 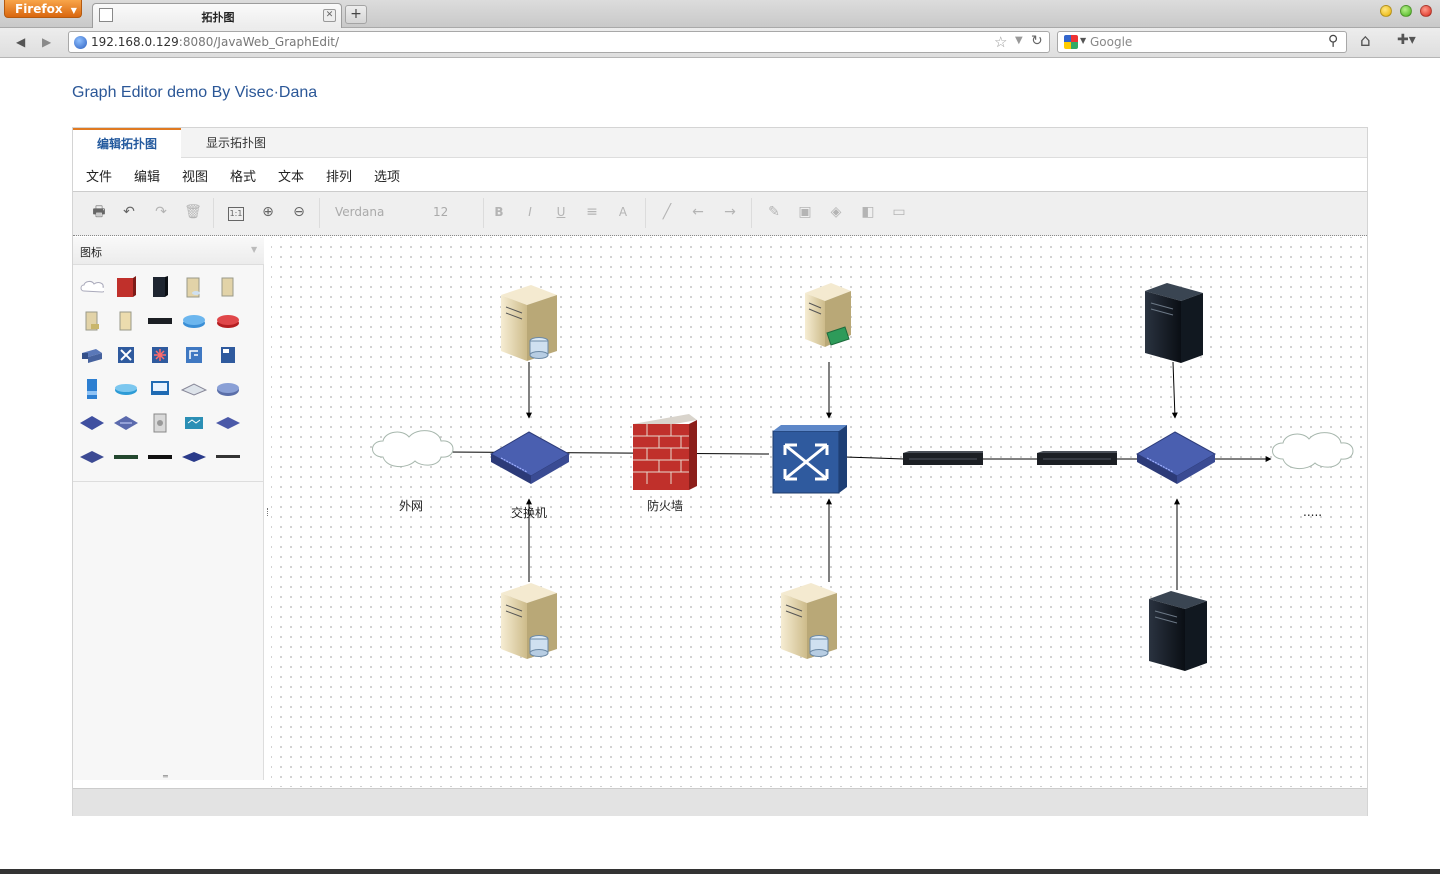 What do you see at coordinates (809, 459) in the screenshot?
I see `core-switch-icon` at bounding box center [809, 459].